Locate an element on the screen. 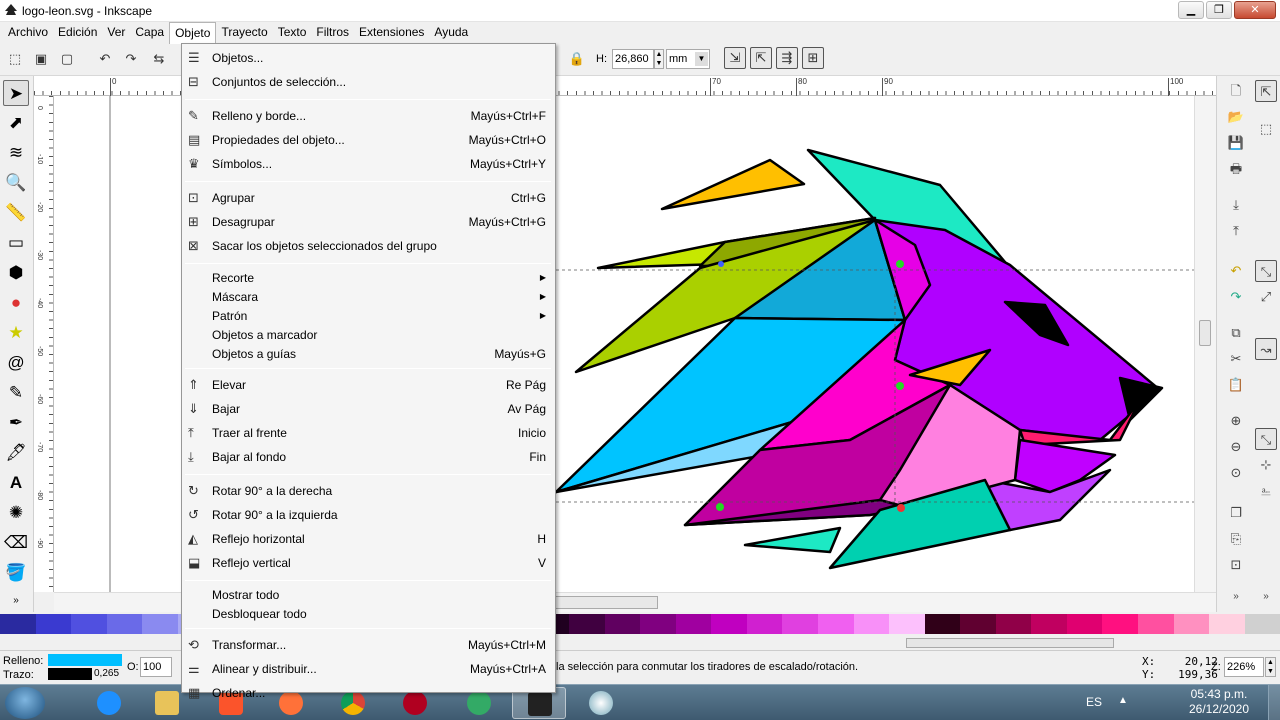 This screenshot has height=720, width=1280. transform-patterns-icon: ⊞ is located at coordinates (813, 58).